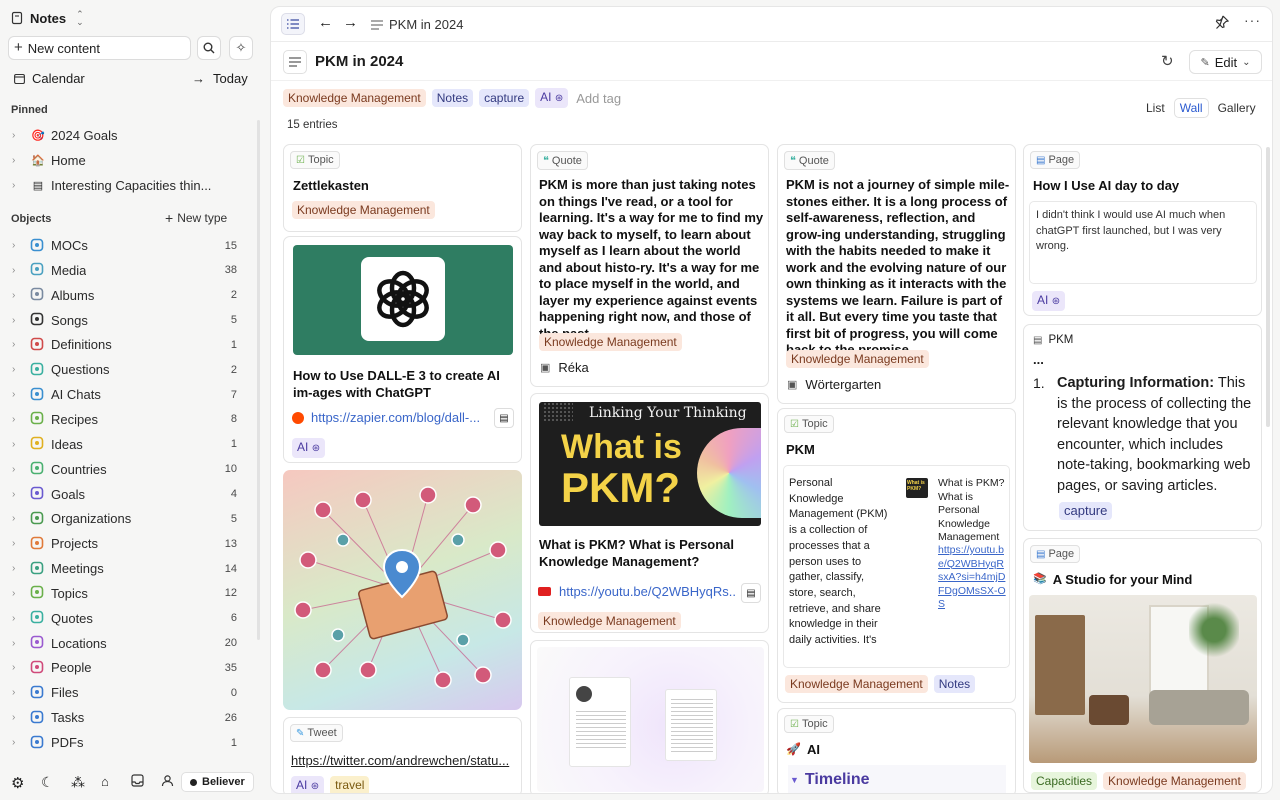 The width and height of the screenshot is (1280, 800). I want to click on object-type-item: › Albums 2, so click(131, 295).